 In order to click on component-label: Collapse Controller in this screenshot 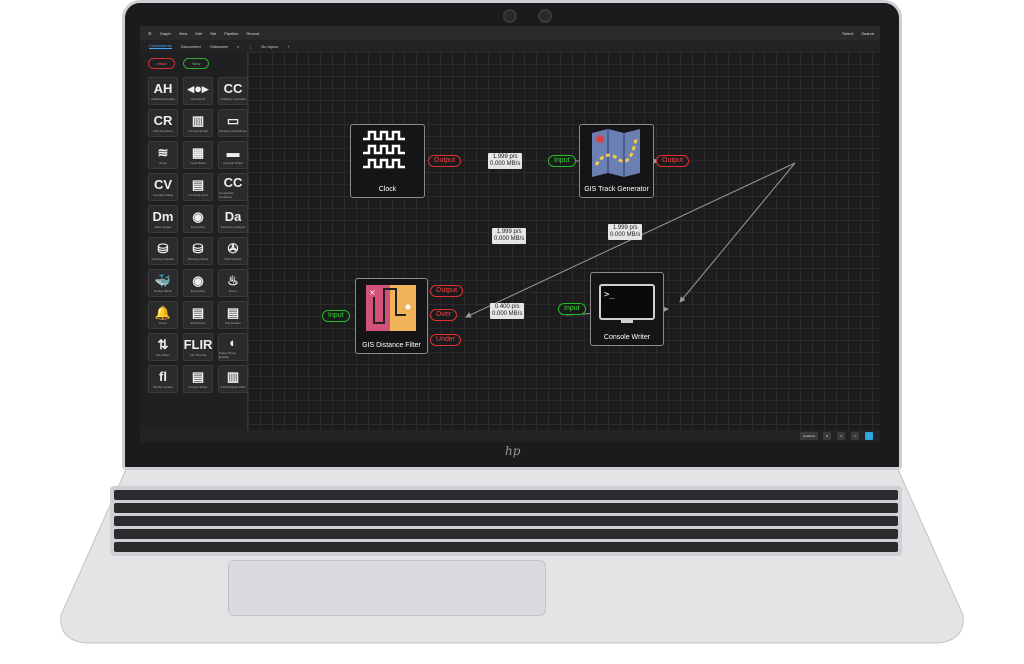, I will do `click(233, 98)`.